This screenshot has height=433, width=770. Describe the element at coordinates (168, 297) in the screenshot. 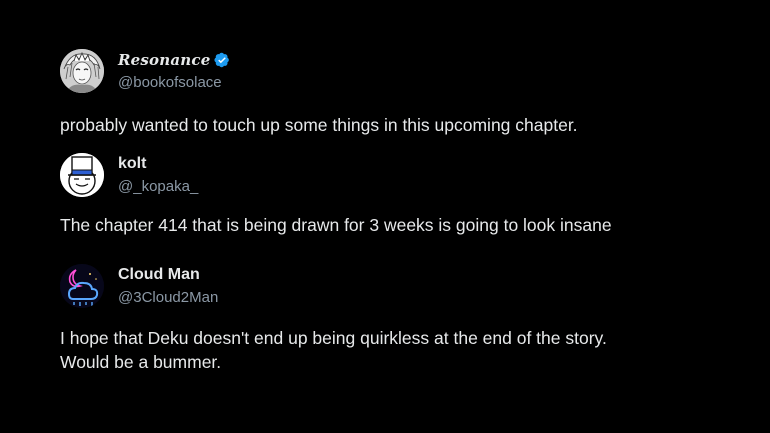

I see `handle: @3Cloud2Man` at that location.